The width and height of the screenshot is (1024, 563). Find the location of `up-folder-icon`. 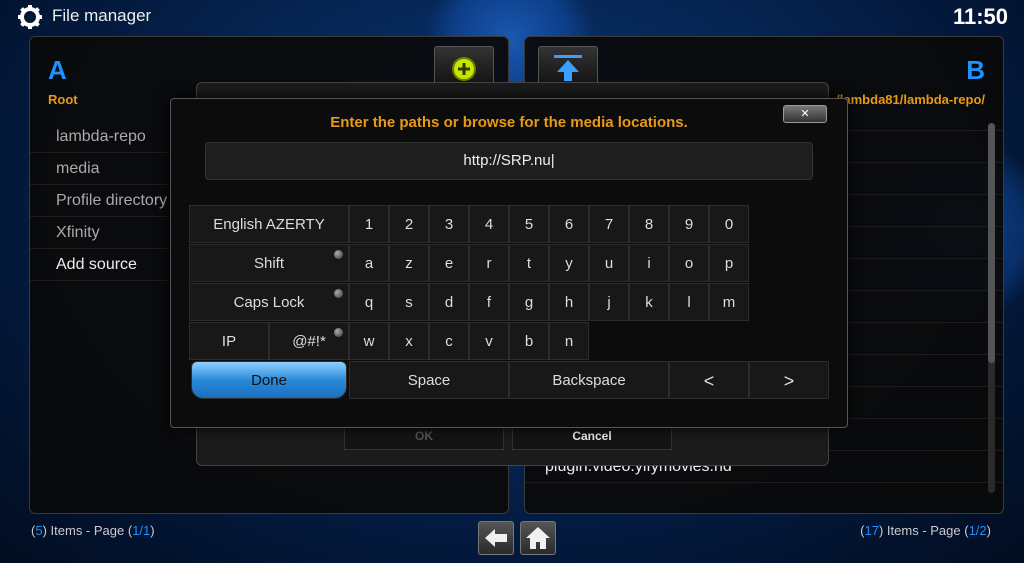

up-folder-icon is located at coordinates (568, 68).